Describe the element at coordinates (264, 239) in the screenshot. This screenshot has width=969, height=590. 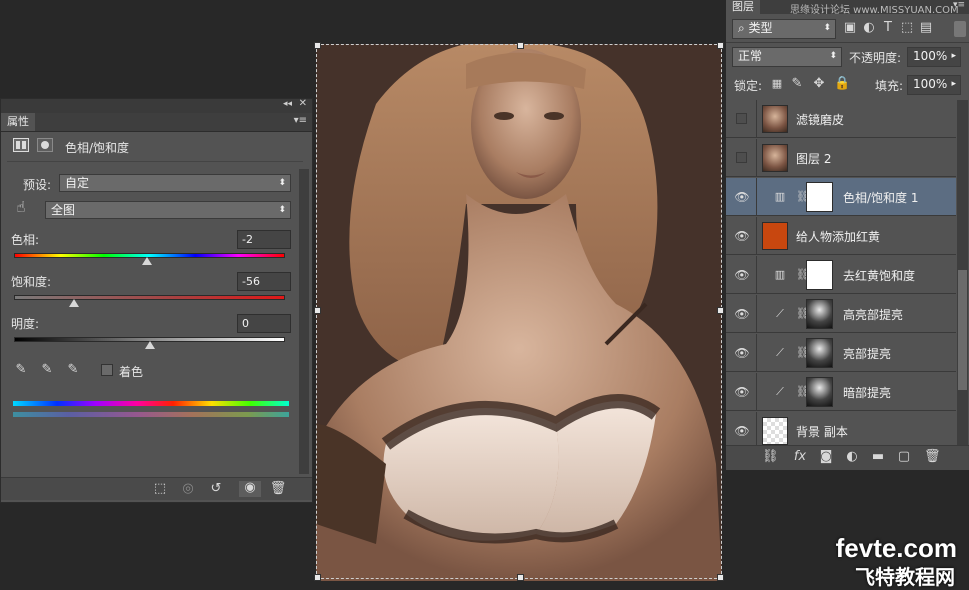
I see `hue-input: -2` at that location.